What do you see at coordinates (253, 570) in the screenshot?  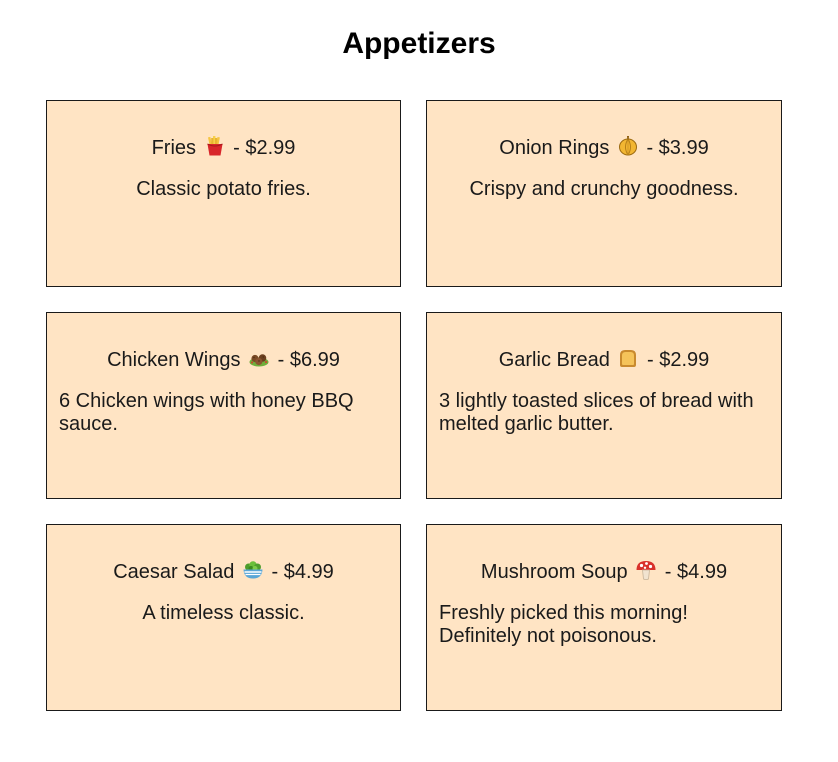 I see `salad-icon` at bounding box center [253, 570].